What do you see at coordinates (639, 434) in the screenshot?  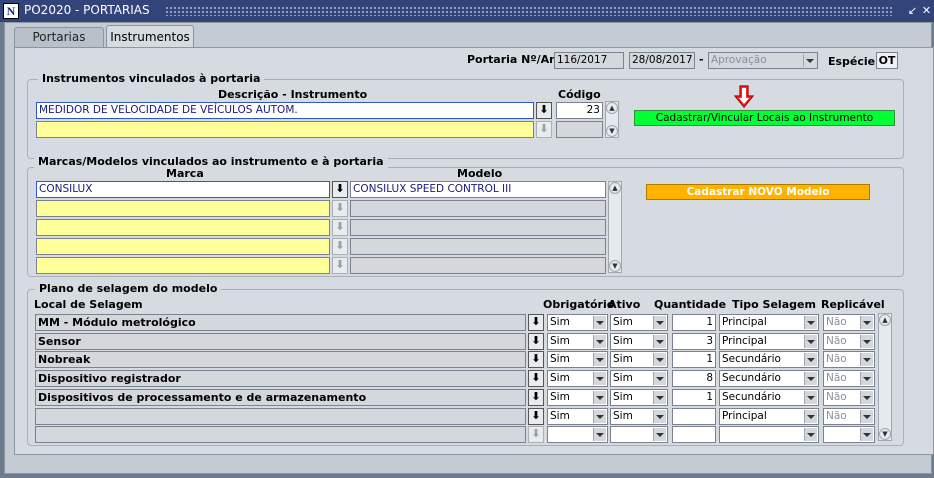 I see `ativo-select` at bounding box center [639, 434].